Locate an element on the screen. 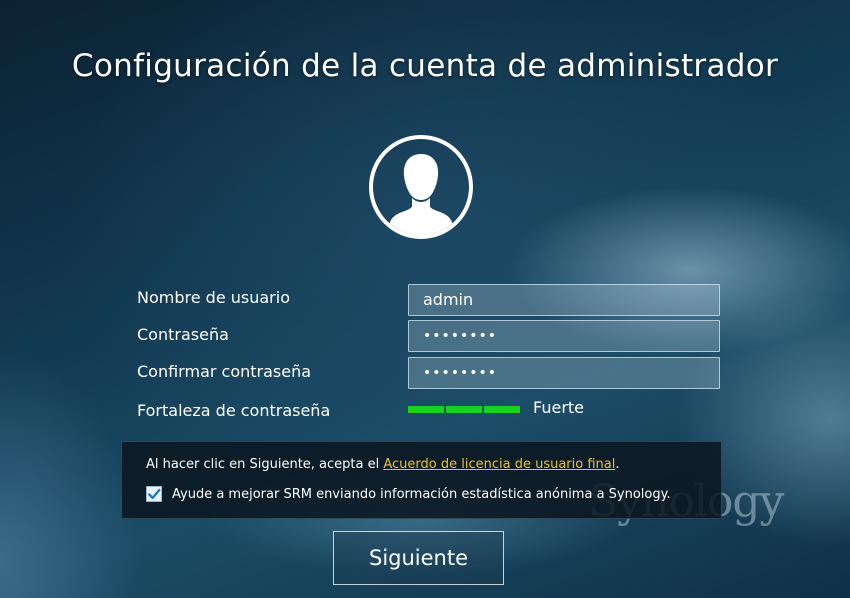  confirm-password-input: •••••••• is located at coordinates (564, 373).